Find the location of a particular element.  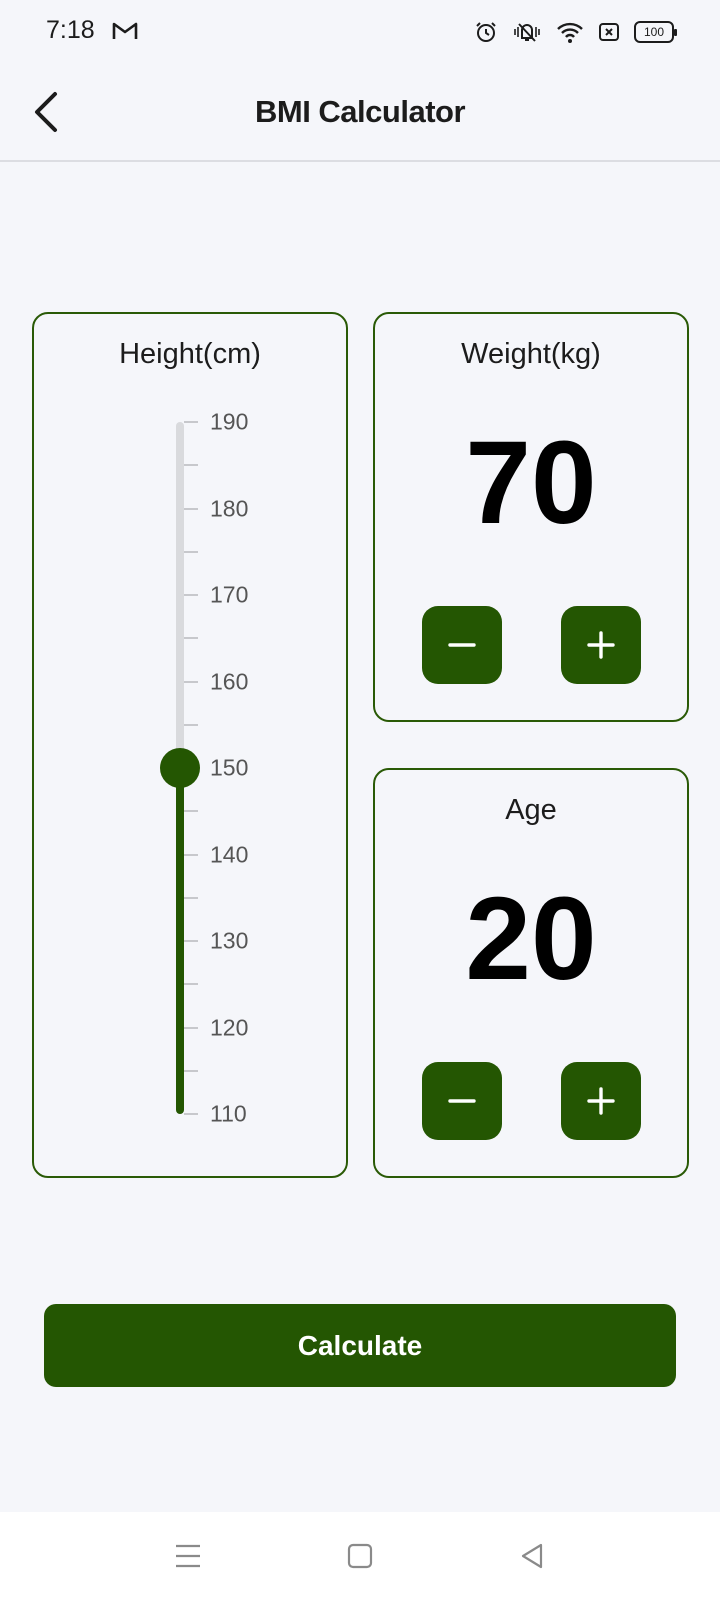

vibrate-off-icon is located at coordinates (527, 32).